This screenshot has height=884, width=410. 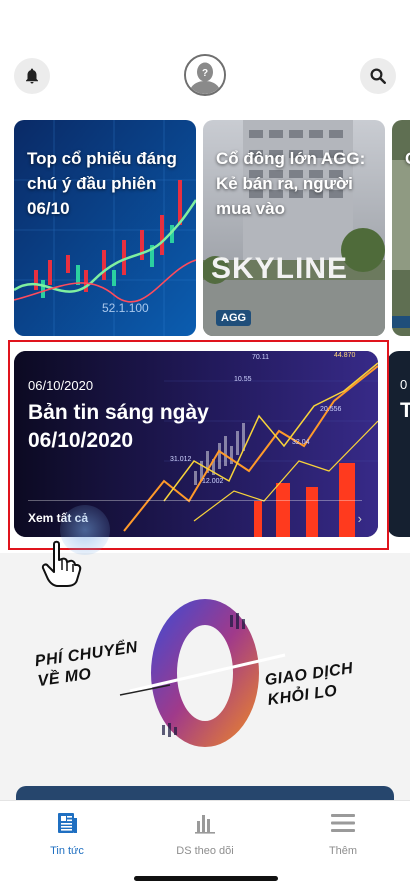 What do you see at coordinates (401, 228) in the screenshot?
I see `story-card: C` at bounding box center [401, 228].